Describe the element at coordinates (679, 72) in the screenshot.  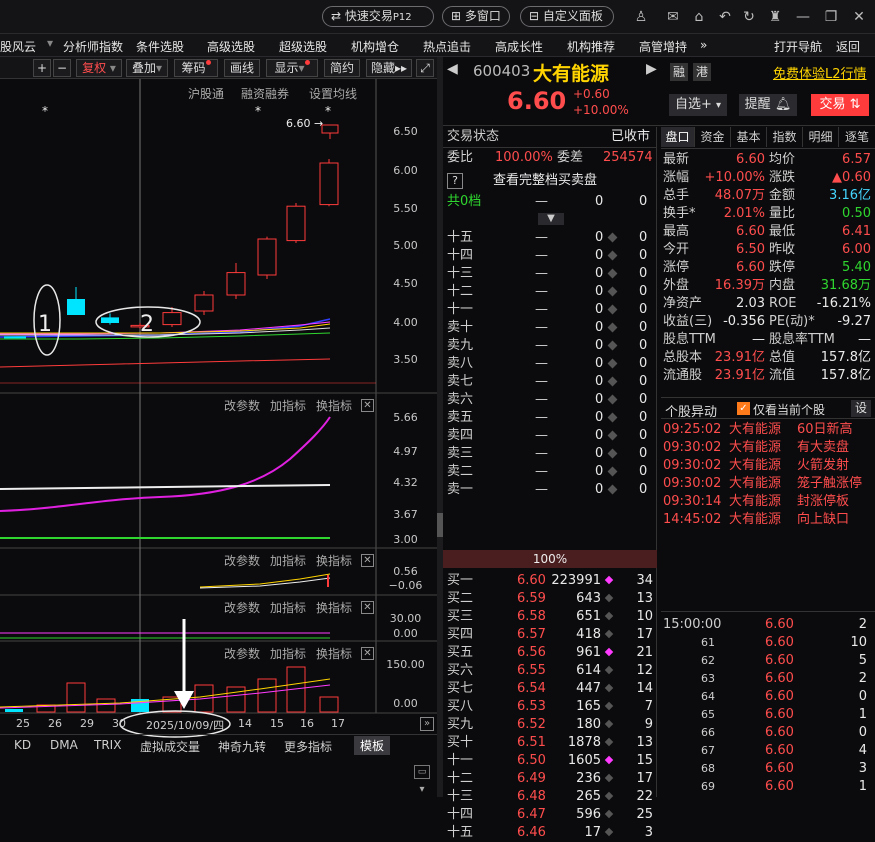
I see `margin-badge: 融` at that location.